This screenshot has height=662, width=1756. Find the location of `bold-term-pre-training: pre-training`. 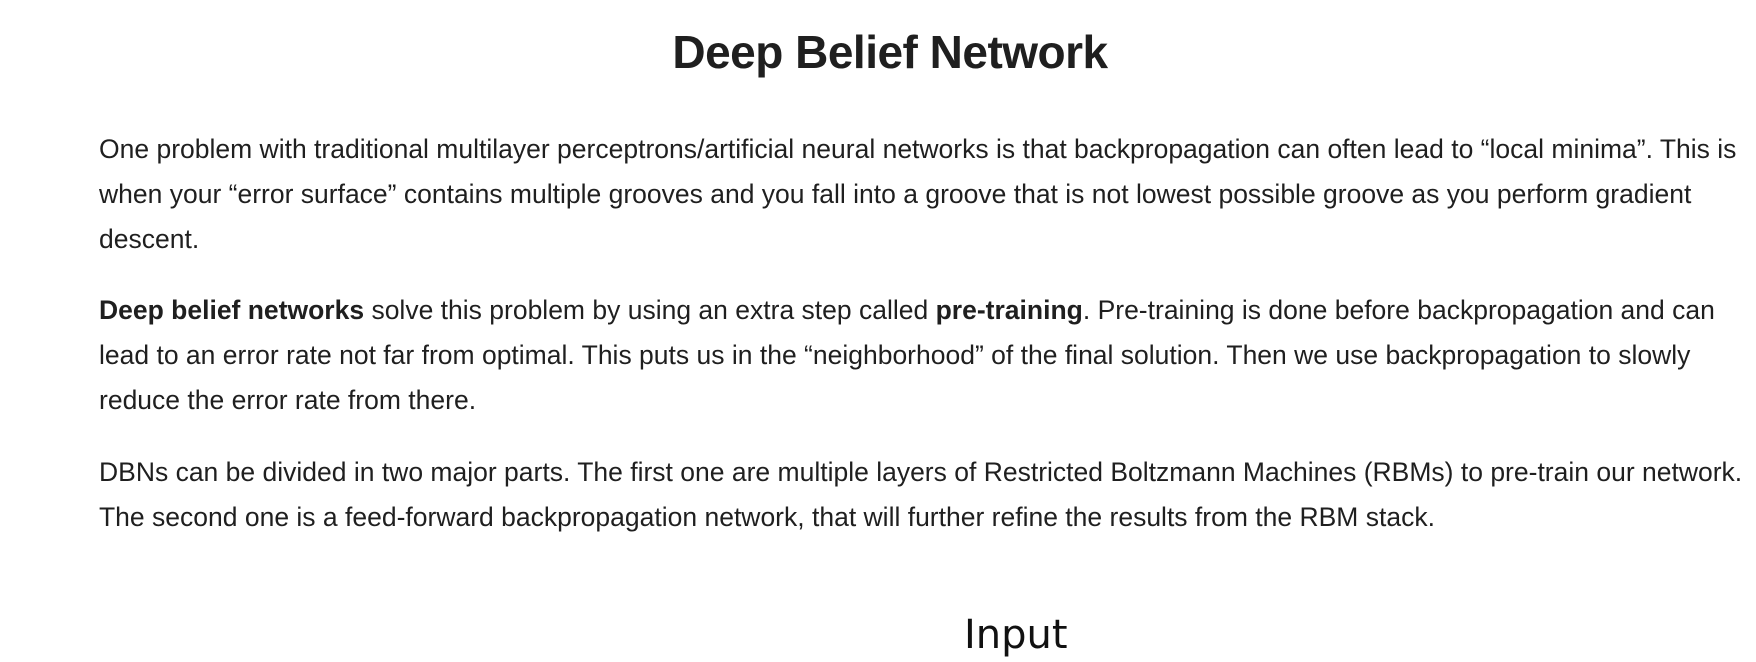

bold-term-pre-training: pre-training is located at coordinates (1009, 310).